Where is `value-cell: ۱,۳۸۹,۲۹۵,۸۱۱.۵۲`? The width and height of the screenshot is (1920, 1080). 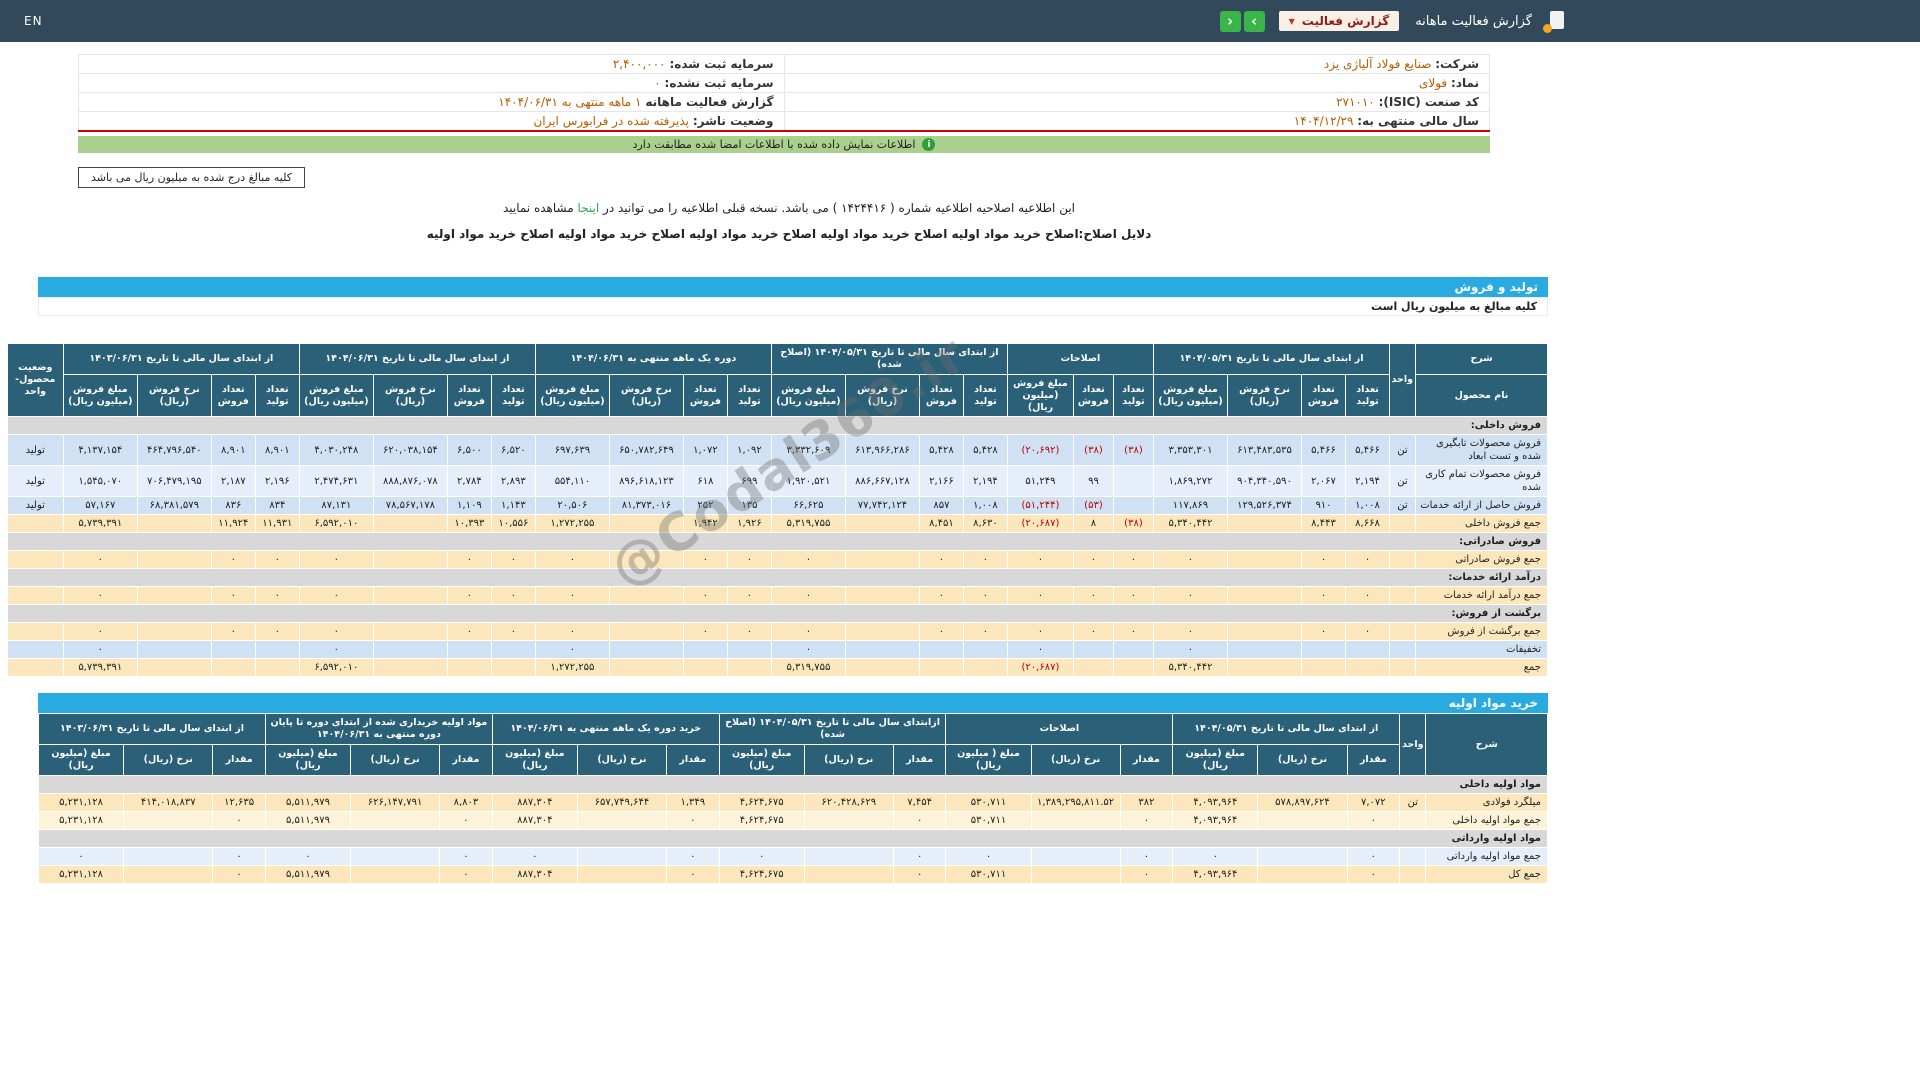 value-cell: ۱,۳۸۹,۲۹۵,۸۱۱.۵۲ is located at coordinates (1075, 802).